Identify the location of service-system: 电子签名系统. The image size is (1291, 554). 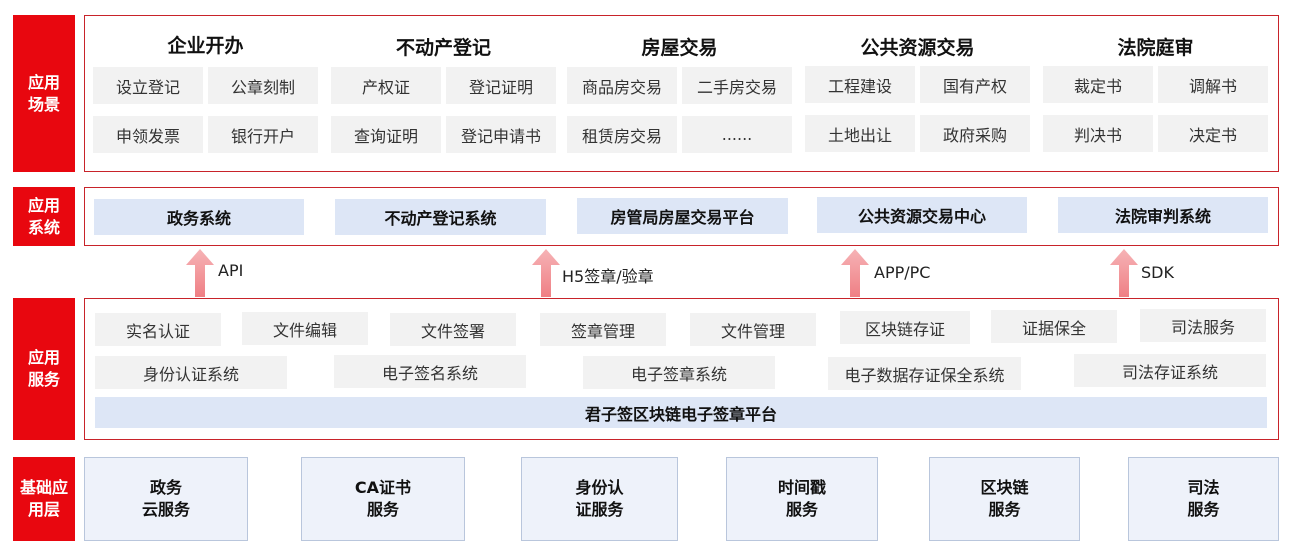
(430, 371).